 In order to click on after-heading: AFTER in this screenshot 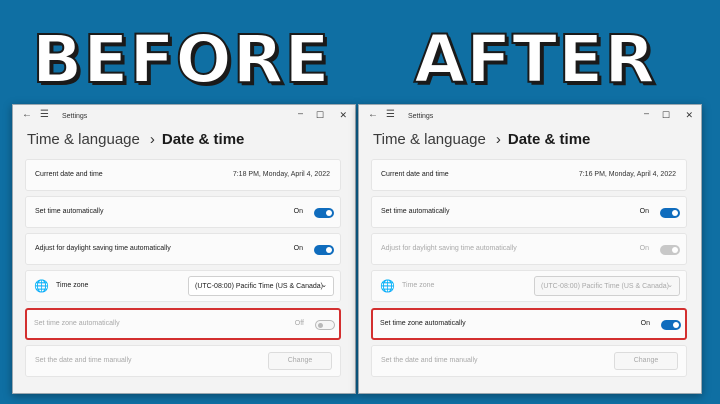, I will do `click(535, 60)`.